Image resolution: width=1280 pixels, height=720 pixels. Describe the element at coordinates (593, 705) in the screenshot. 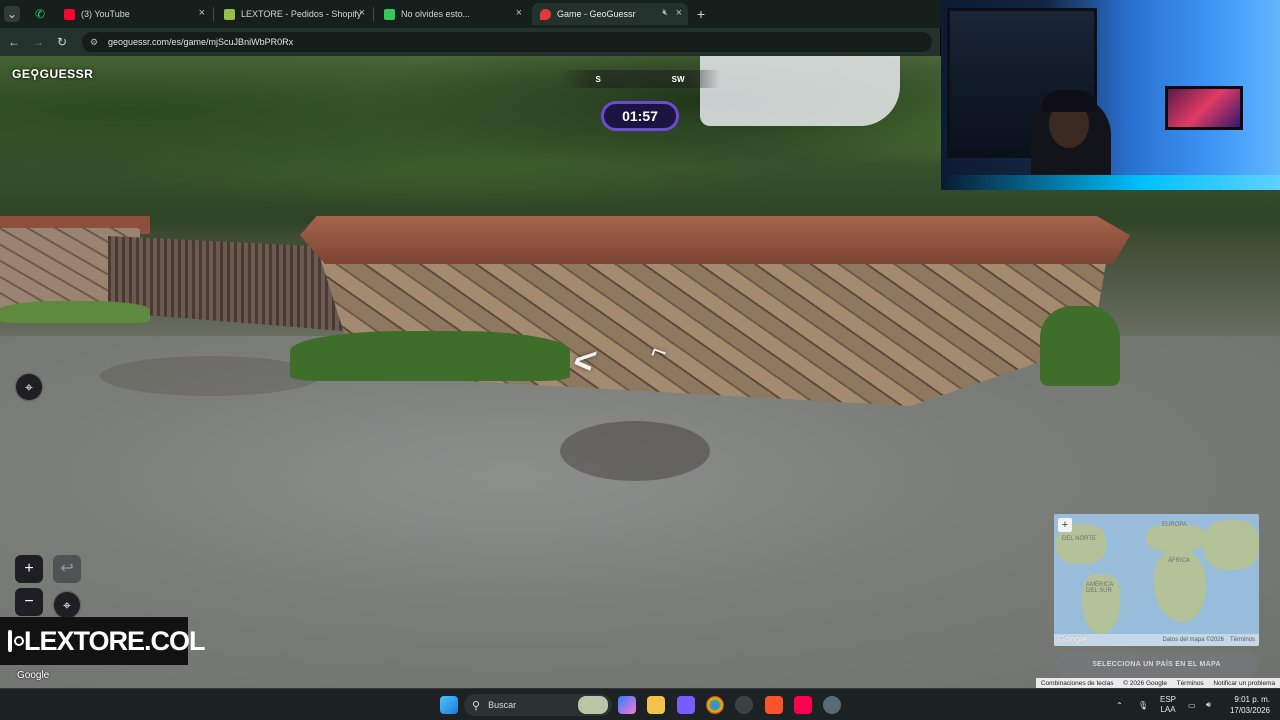

I see `widget-icon` at that location.